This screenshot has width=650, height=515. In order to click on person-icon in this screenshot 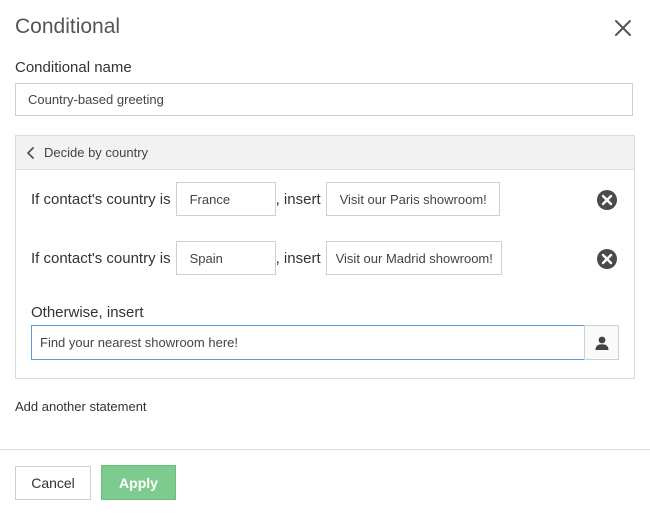, I will do `click(601, 343)`.